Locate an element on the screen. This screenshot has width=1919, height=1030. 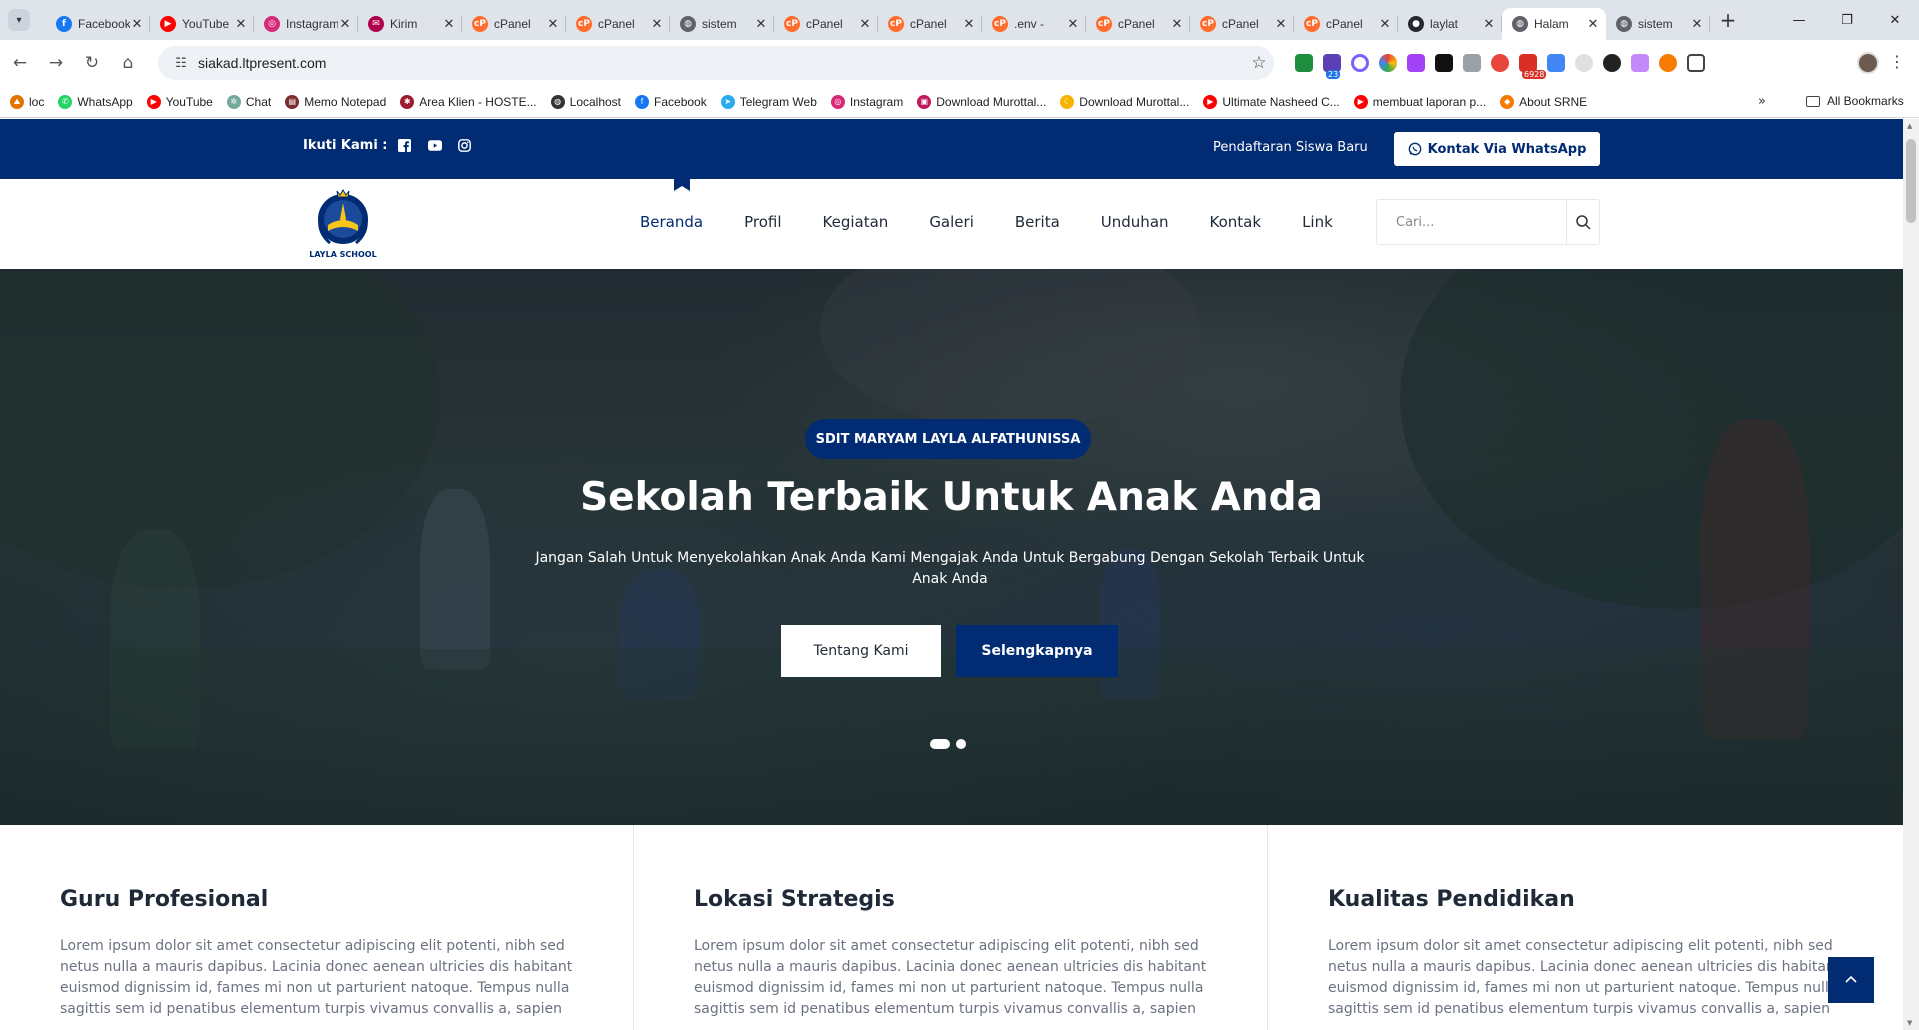
puzzle-icon is located at coordinates (1696, 63).